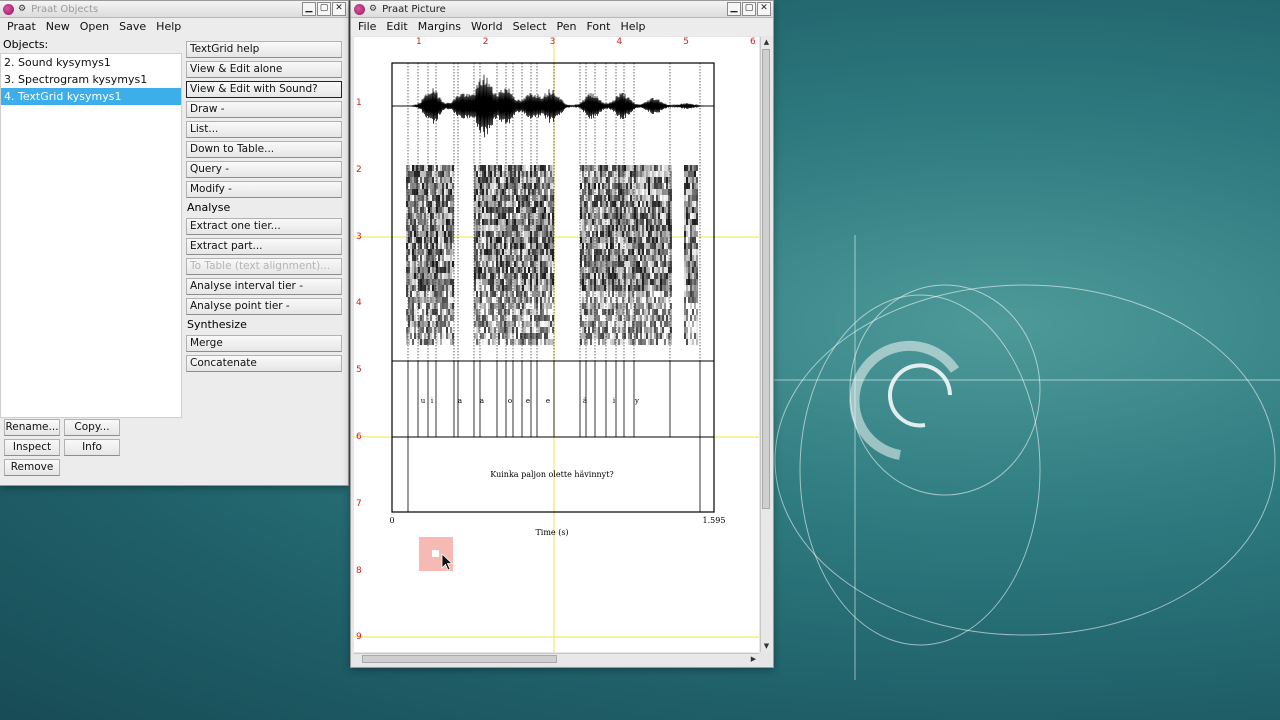 Image resolution: width=1280 pixels, height=720 pixels. I want to click on analyse-section-label: Analyse, so click(209, 207).